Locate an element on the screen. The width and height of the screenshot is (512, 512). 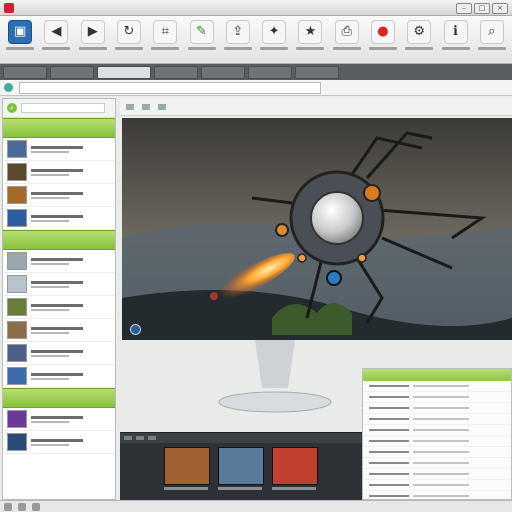
refresh-icon is located at coordinates (8, 87).